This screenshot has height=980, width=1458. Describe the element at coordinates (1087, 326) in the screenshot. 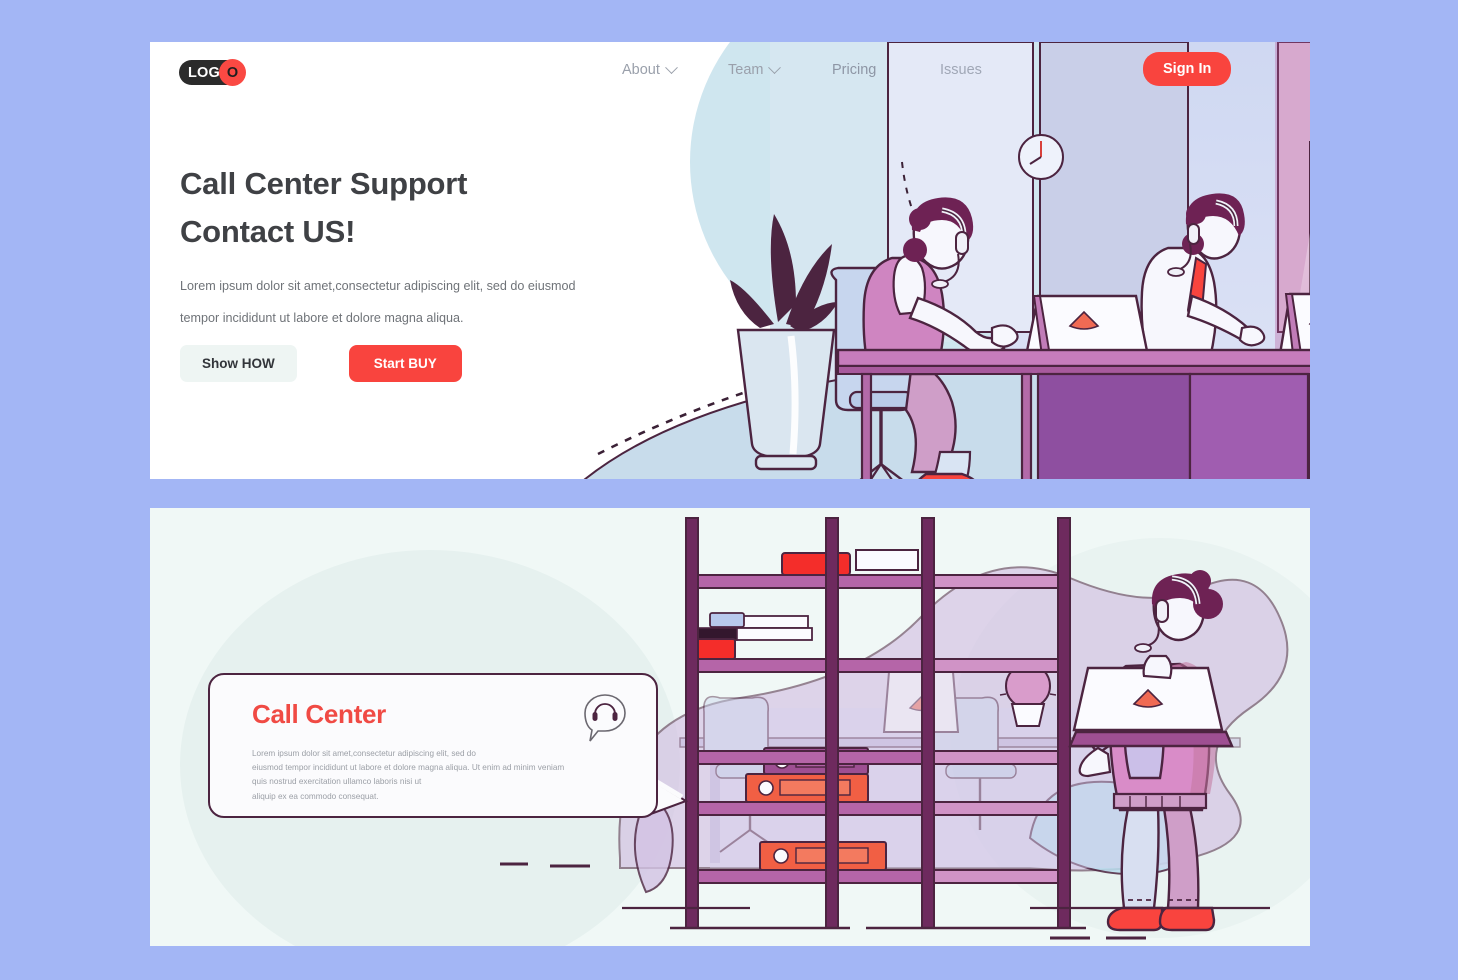

I see `laptop-left-illustration` at that location.